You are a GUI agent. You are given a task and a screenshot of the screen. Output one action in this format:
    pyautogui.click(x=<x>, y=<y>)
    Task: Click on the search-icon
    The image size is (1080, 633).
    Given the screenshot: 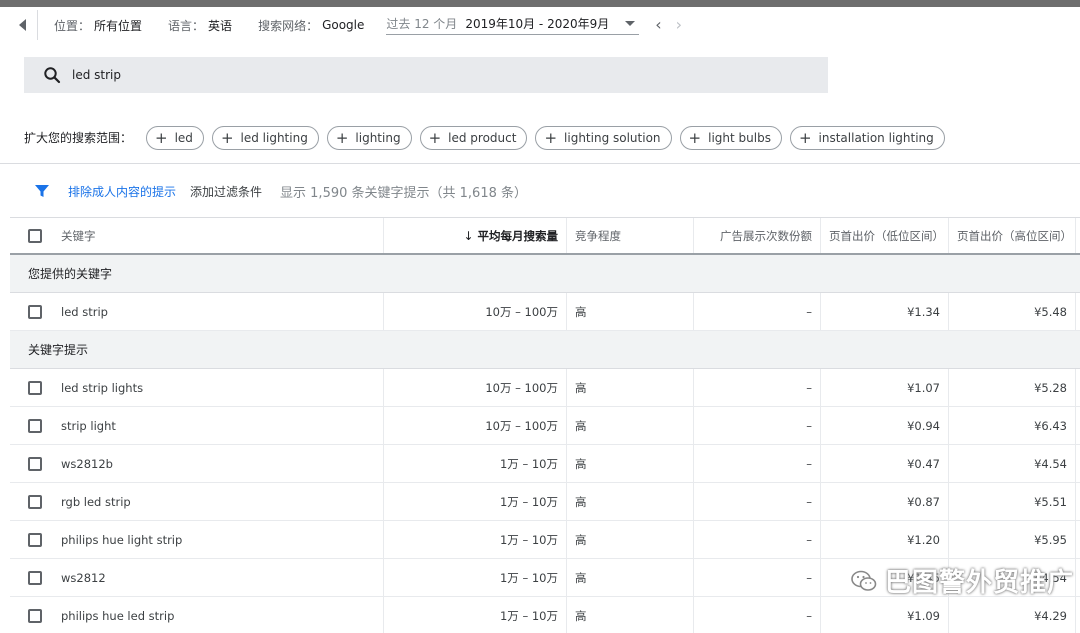 What is the action you would take?
    pyautogui.click(x=52, y=75)
    